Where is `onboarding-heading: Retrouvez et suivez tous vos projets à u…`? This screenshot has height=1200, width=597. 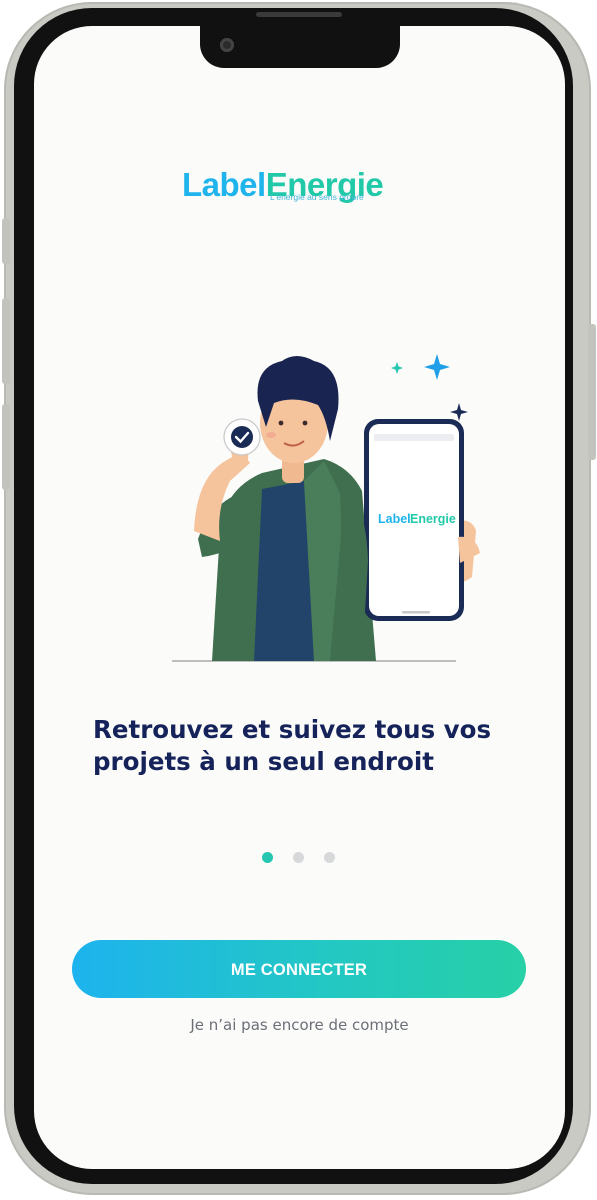 onboarding-heading: Retrouvez et suivez tous vos projets à u… is located at coordinates (308, 746).